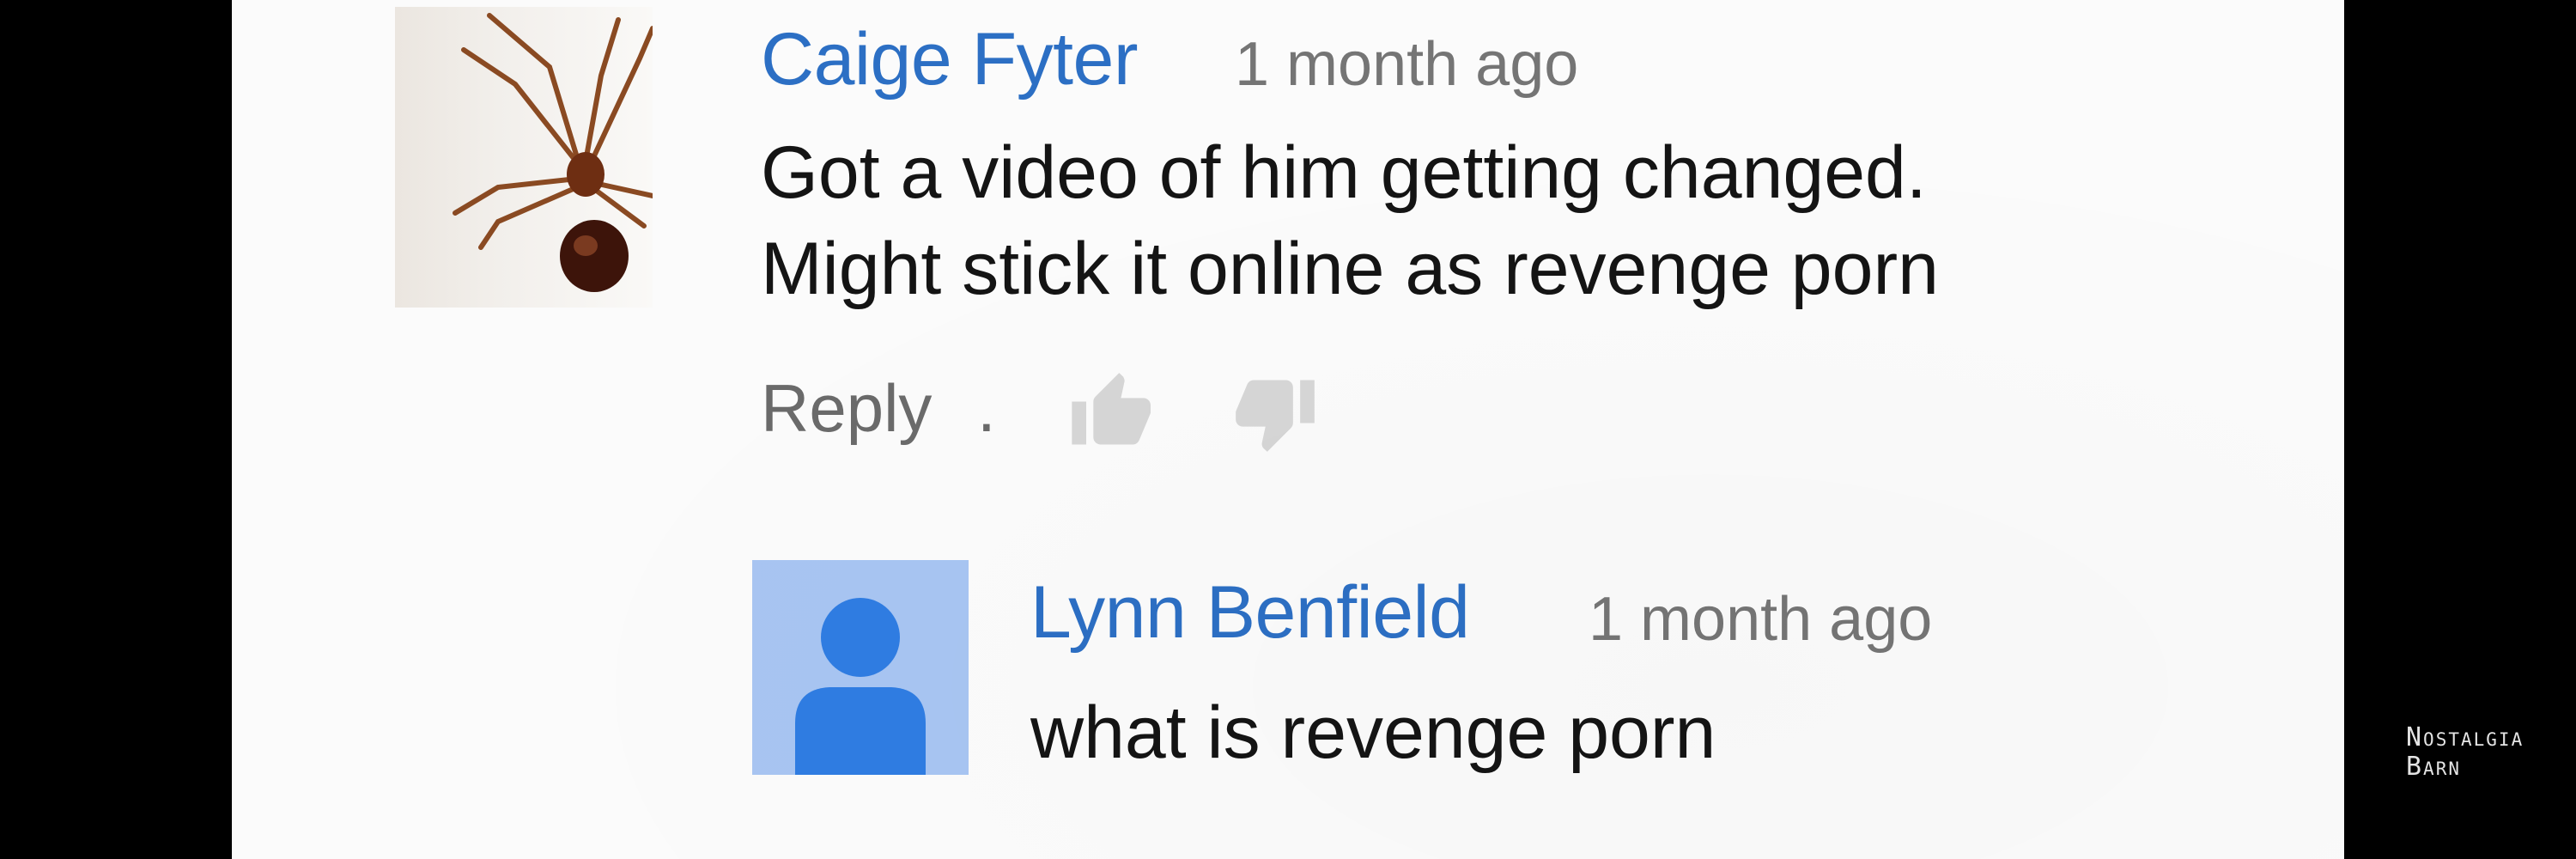 Image resolution: width=2576 pixels, height=859 pixels. What do you see at coordinates (950, 59) in the screenshot?
I see `comment-author: Caige Fyter` at bounding box center [950, 59].